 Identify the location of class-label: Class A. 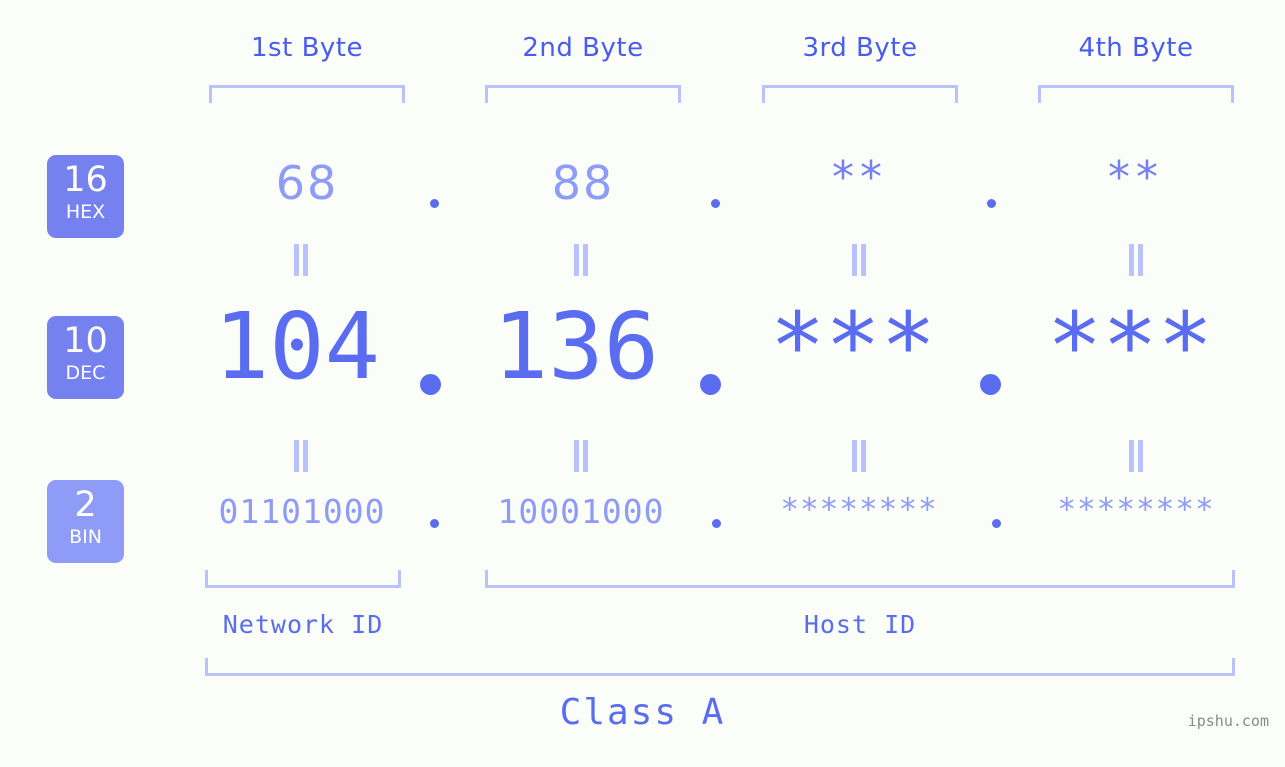
(642, 712).